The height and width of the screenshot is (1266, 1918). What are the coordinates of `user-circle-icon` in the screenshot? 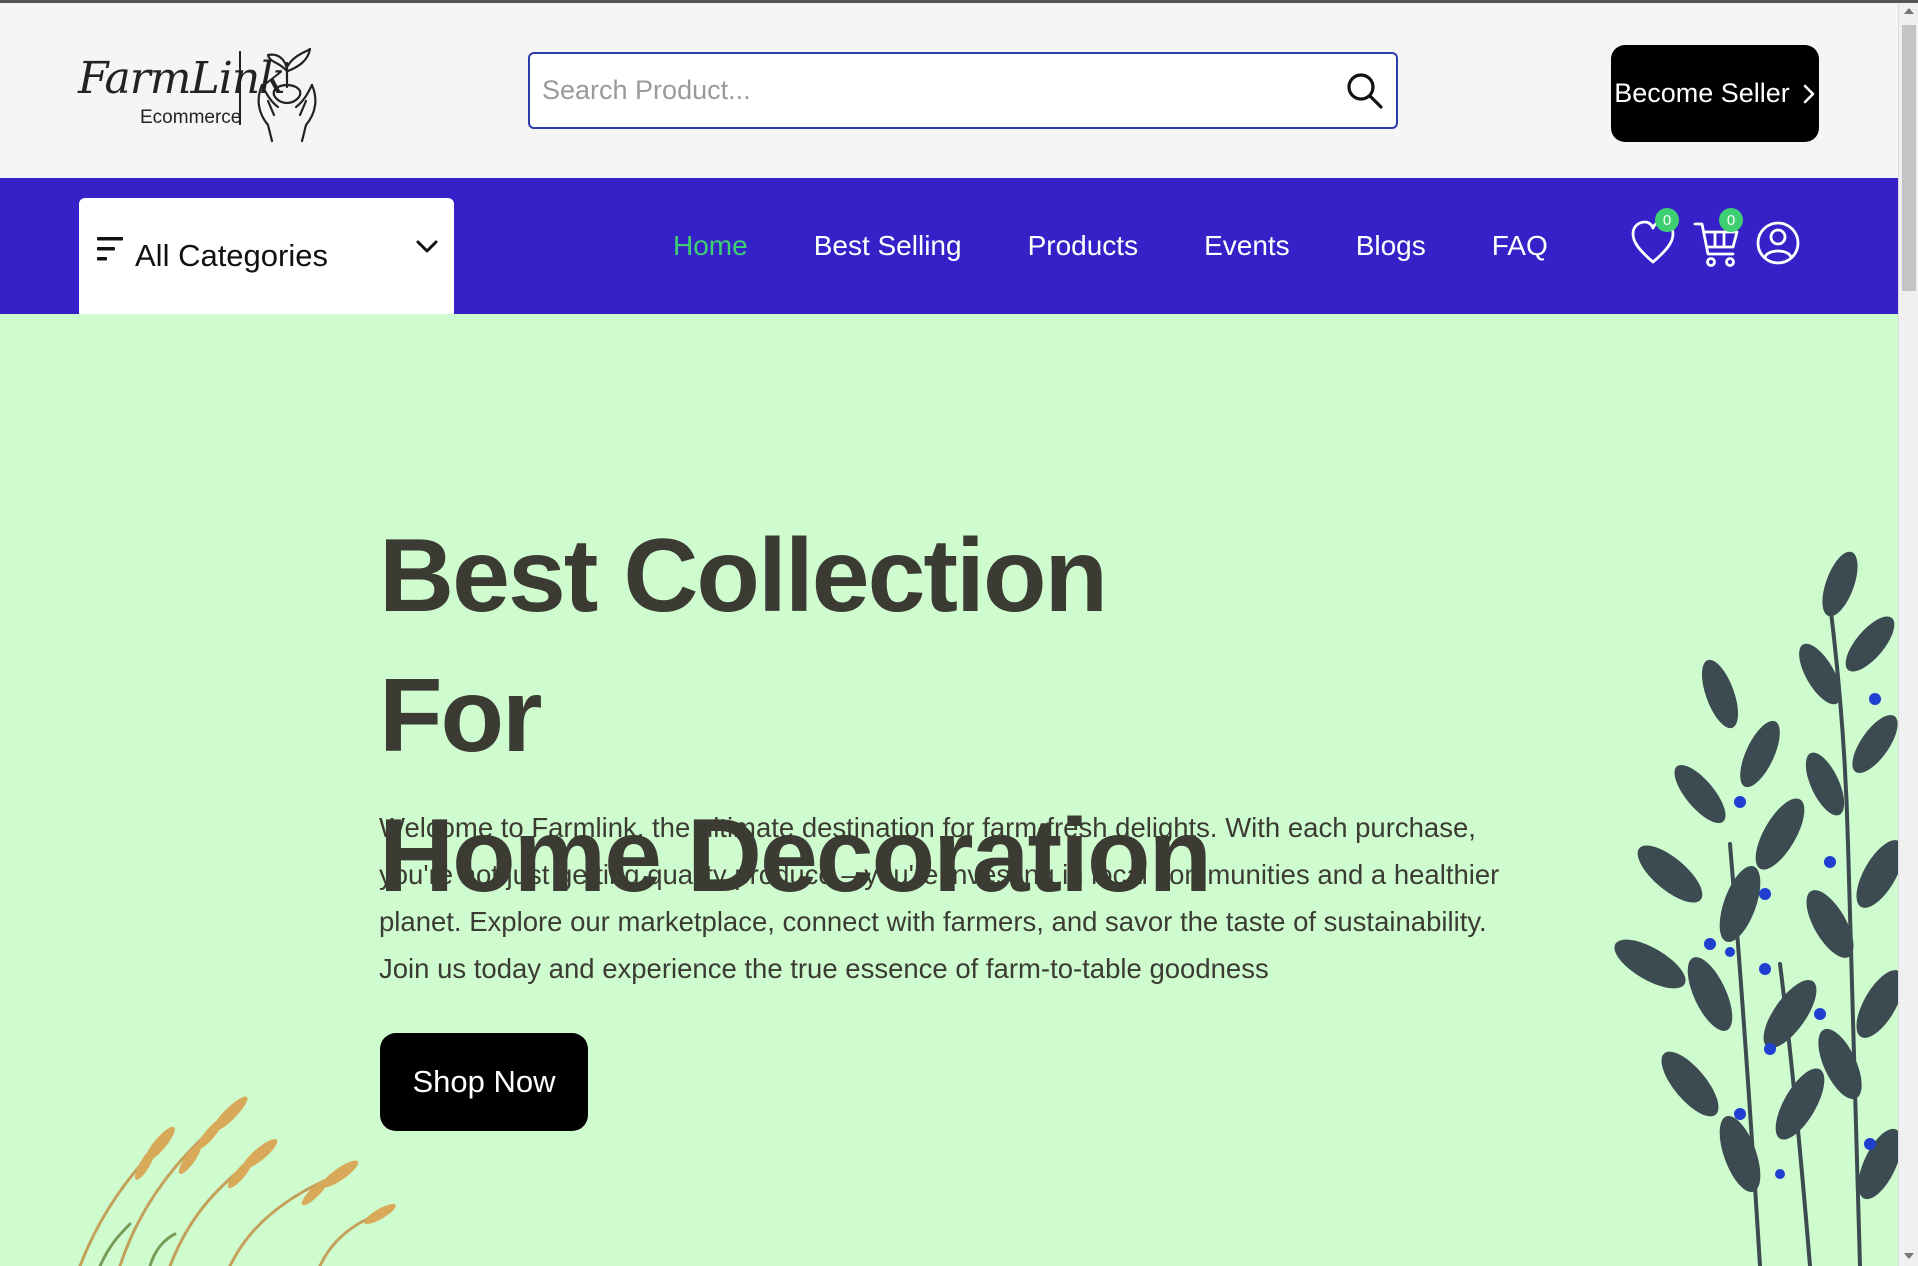 It's located at (1778, 243).